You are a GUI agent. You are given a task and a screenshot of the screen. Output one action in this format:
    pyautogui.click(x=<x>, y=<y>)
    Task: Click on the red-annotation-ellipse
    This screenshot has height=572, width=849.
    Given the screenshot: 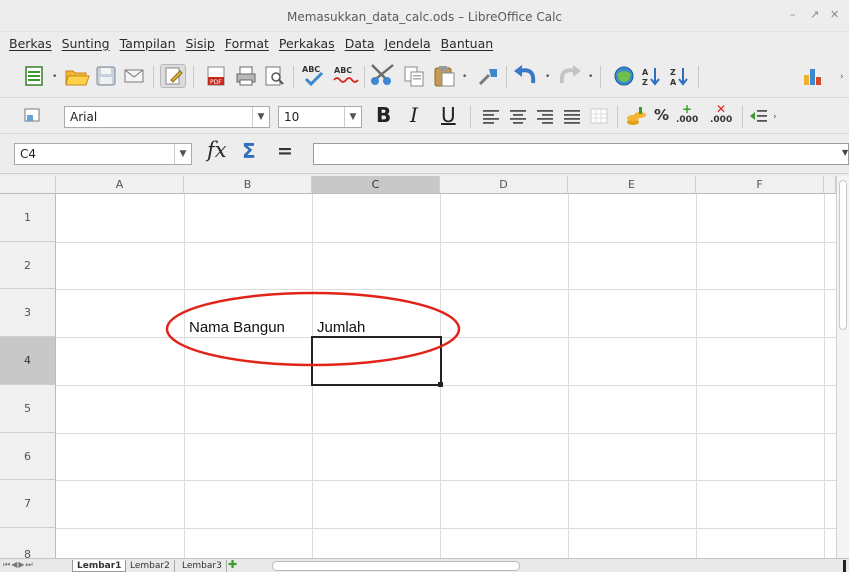 What is the action you would take?
    pyautogui.click(x=313, y=329)
    